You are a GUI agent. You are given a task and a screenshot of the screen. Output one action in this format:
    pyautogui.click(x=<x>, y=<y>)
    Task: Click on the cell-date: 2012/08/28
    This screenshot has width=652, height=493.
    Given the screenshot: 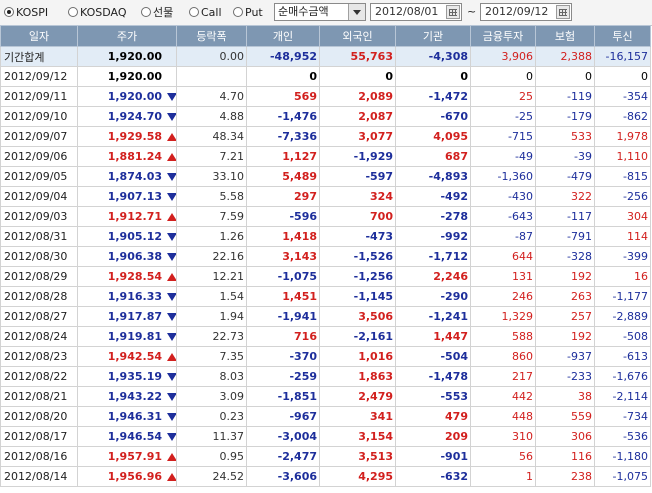 What is the action you would take?
    pyautogui.click(x=39, y=296)
    